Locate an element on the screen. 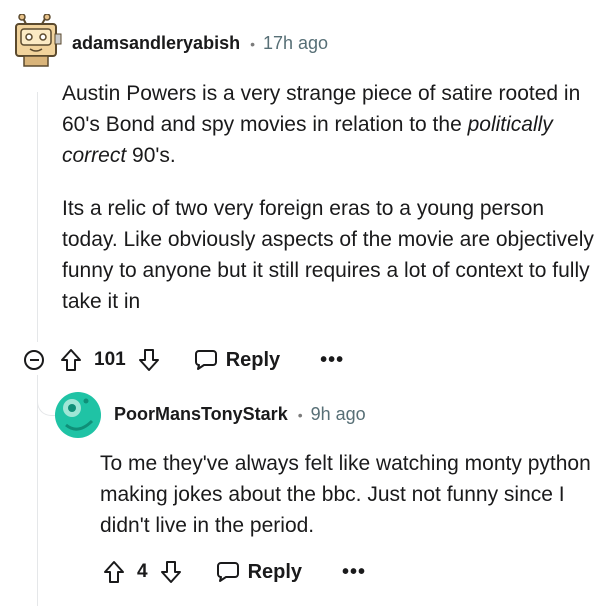  reply-actions: 4 Reply ••• is located at coordinates (234, 572).